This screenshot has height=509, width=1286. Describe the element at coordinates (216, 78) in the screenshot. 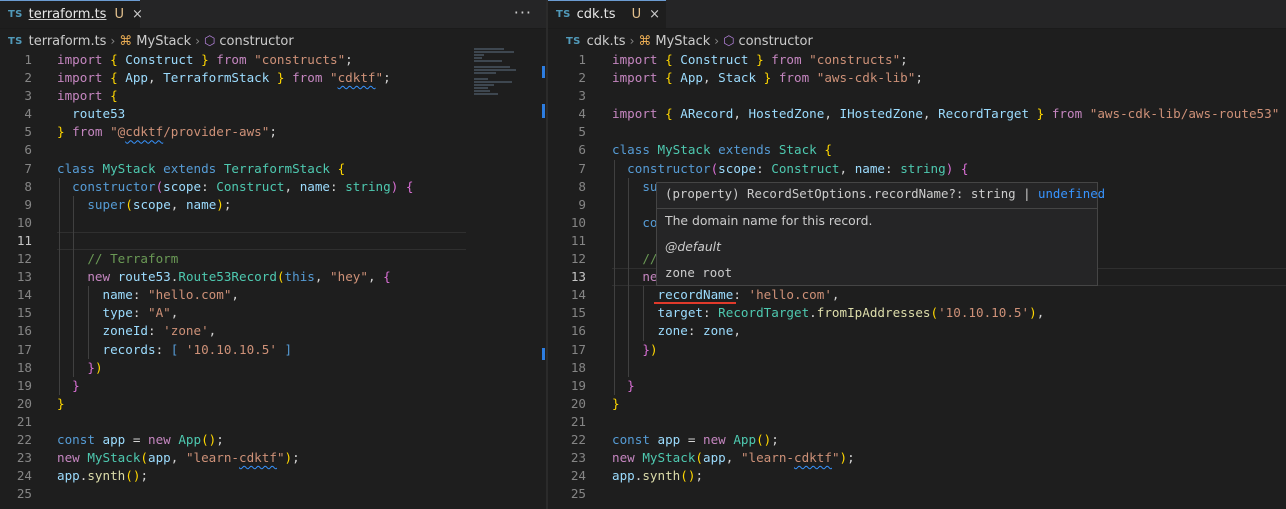

I see `code-token: TerraformStack` at that location.